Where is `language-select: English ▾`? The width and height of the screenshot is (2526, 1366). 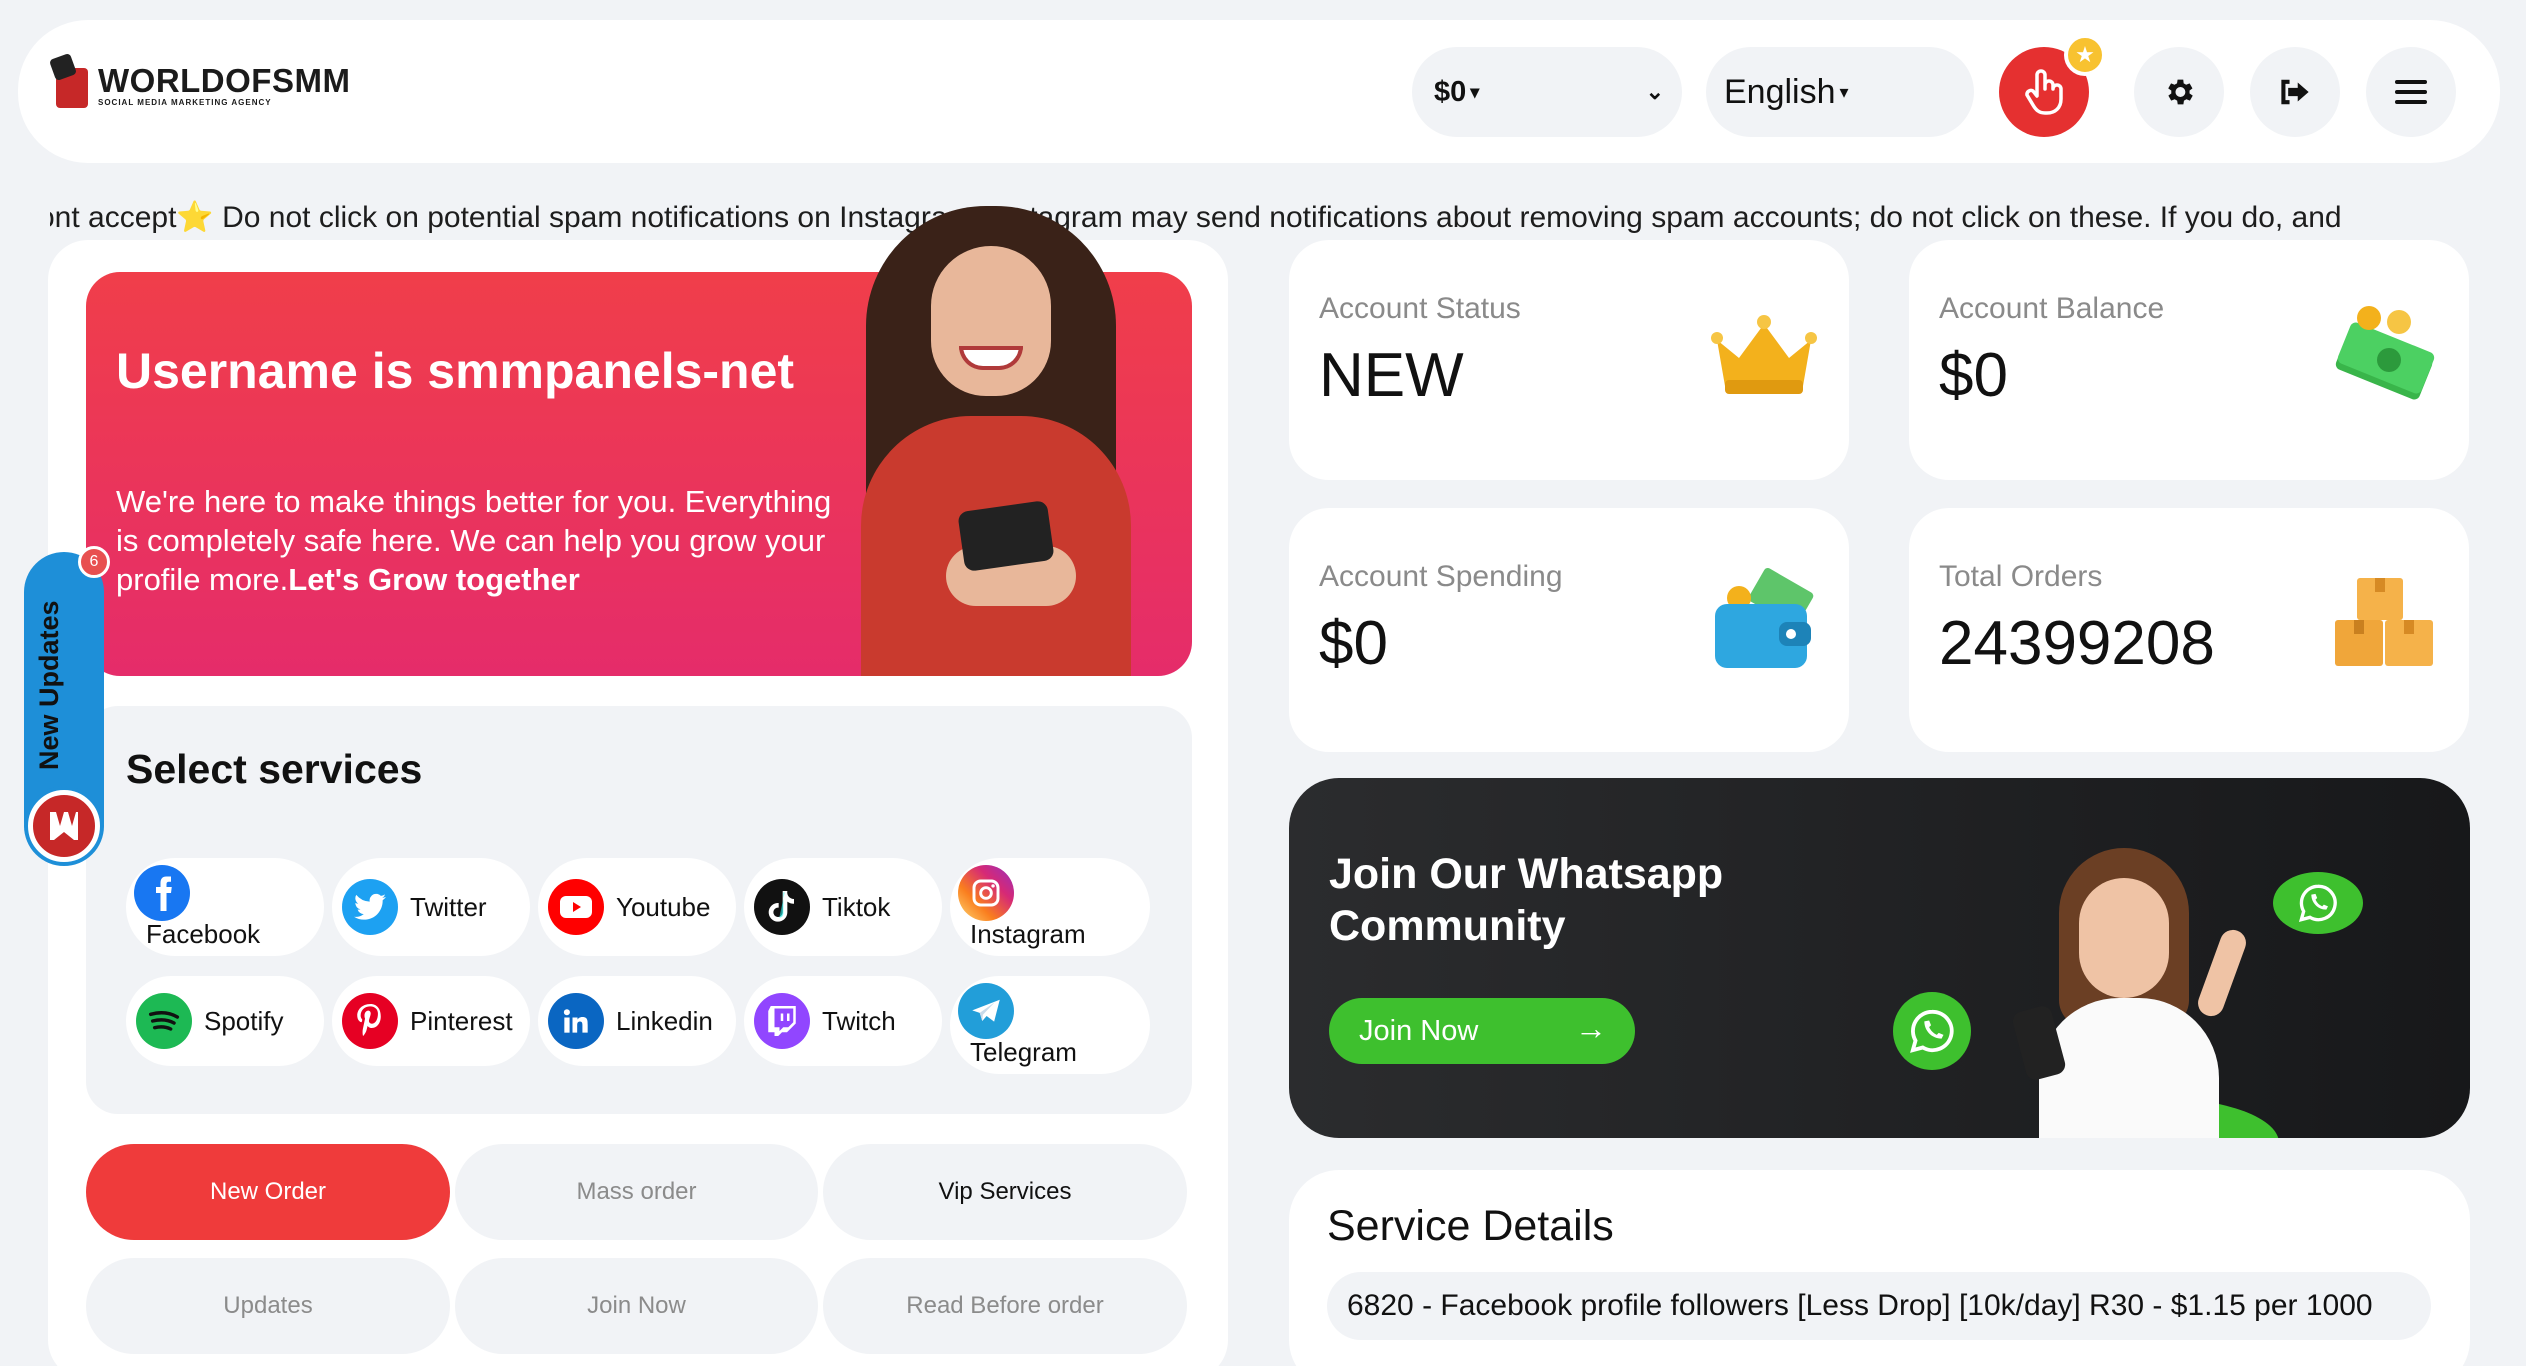
language-select: English ▾ is located at coordinates (1840, 92).